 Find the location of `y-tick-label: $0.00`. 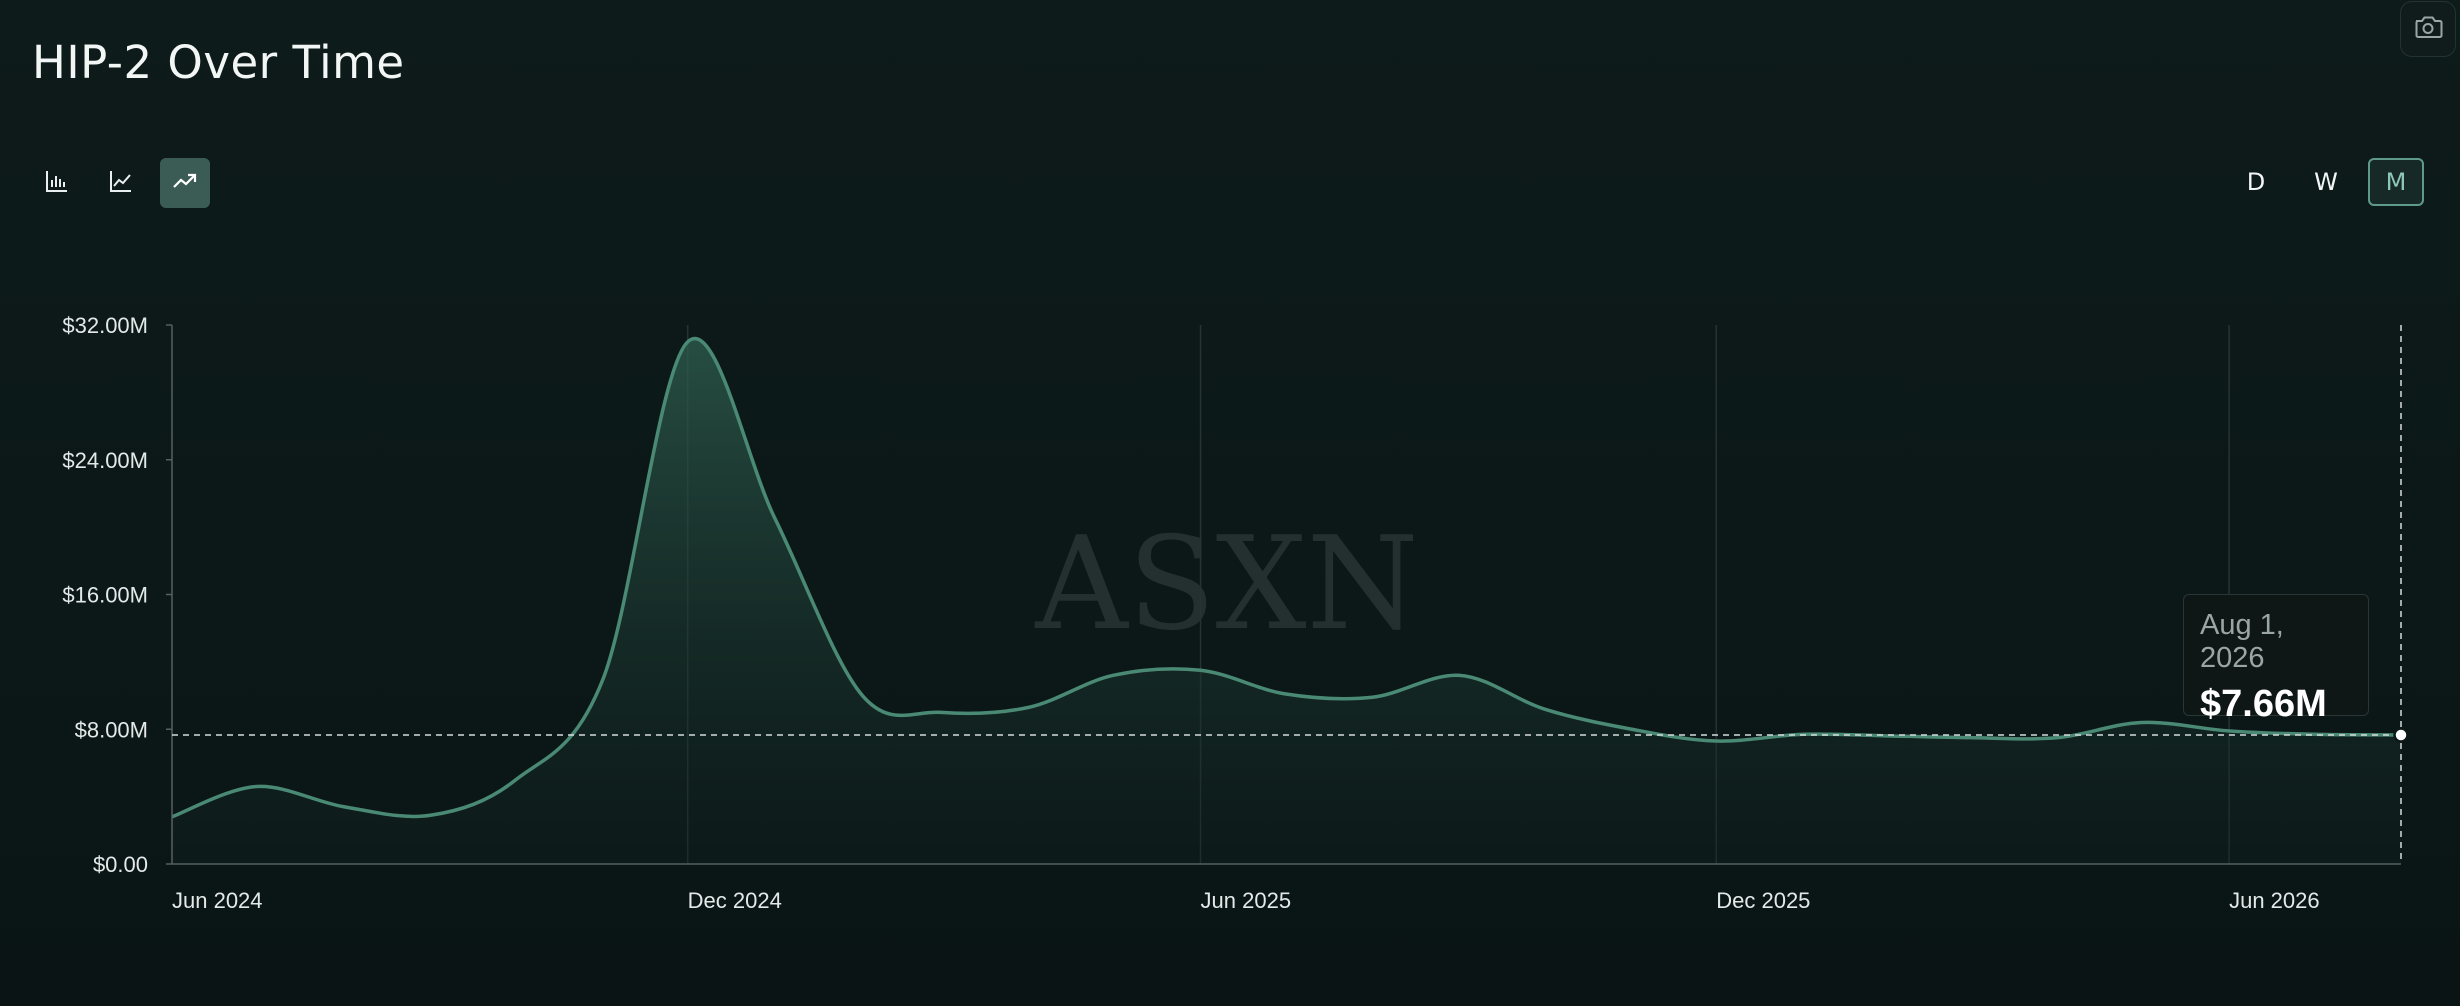

y-tick-label: $0.00 is located at coordinates (120, 864).